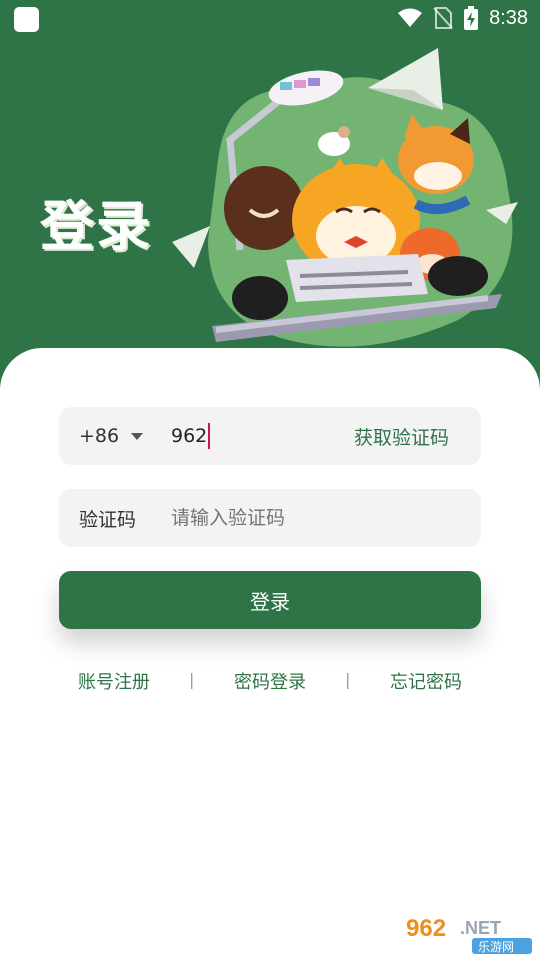 The width and height of the screenshot is (540, 960). I want to click on svg-text: .NET, so click(480, 928).